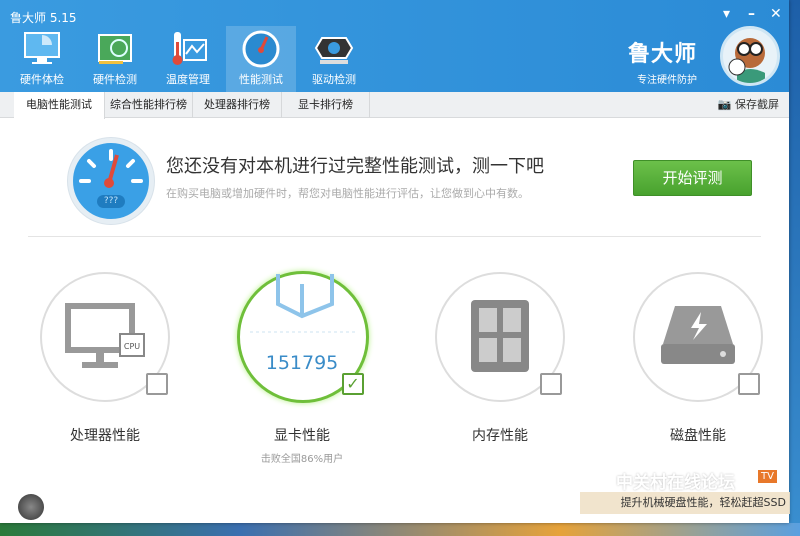 This screenshot has width=800, height=536. I want to click on watermark-badge: TV, so click(767, 476).